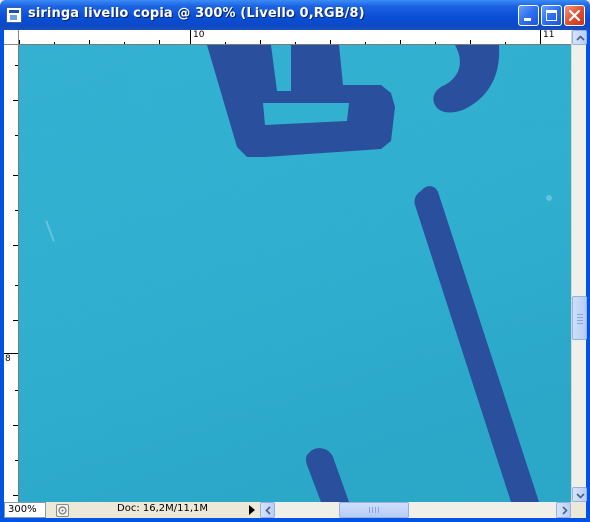 This screenshot has width=590, height=522. What do you see at coordinates (199, 35) in the screenshot?
I see `hruler-label-10: 10` at bounding box center [199, 35].